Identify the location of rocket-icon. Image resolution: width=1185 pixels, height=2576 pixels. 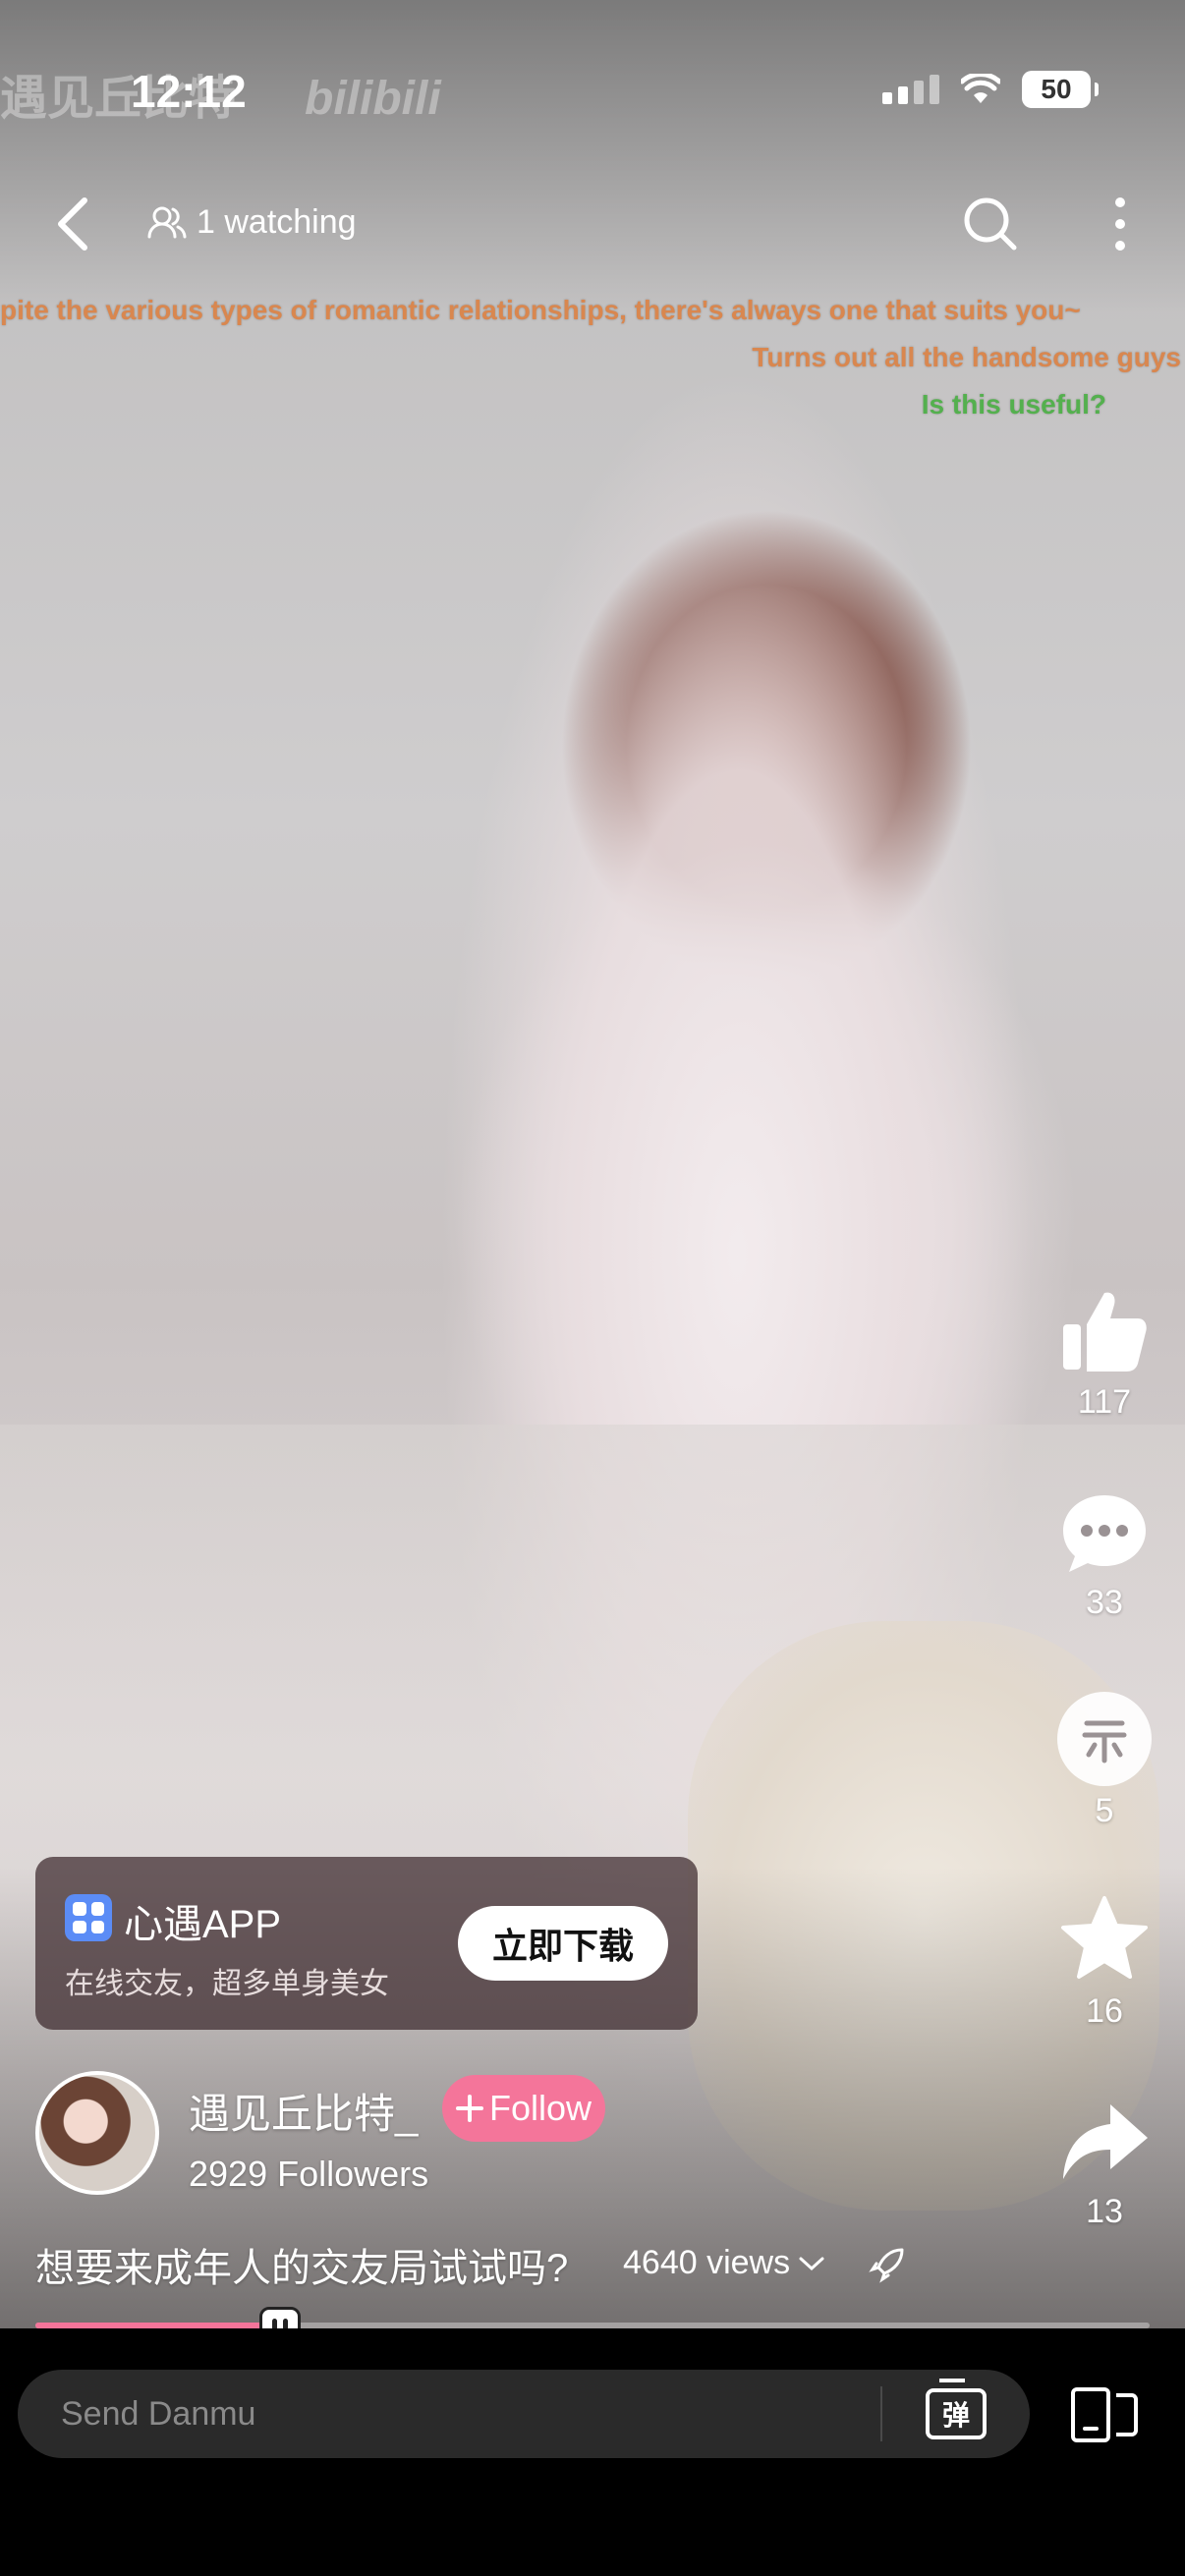
(887, 2265).